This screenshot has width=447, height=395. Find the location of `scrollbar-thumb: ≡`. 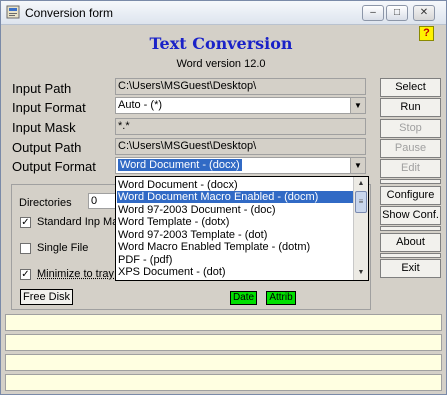

scrollbar-thumb: ≡ is located at coordinates (361, 202).